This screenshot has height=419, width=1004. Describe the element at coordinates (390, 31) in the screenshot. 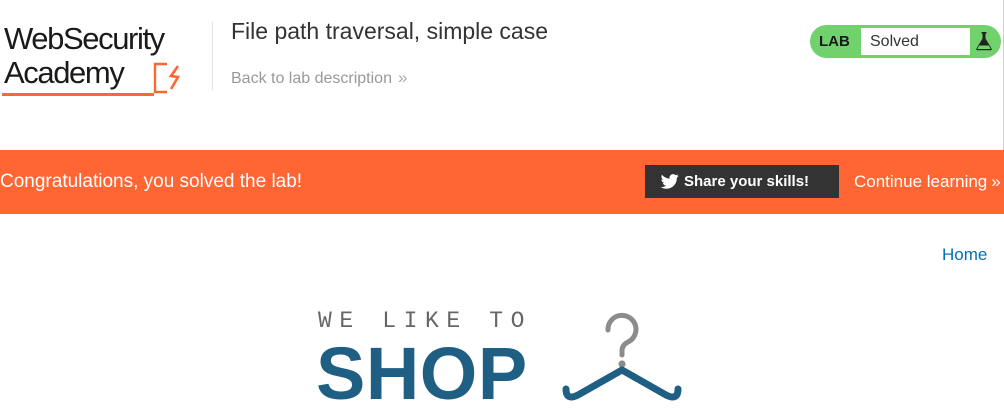

I see `lab-title: File path traversal, simple case` at that location.